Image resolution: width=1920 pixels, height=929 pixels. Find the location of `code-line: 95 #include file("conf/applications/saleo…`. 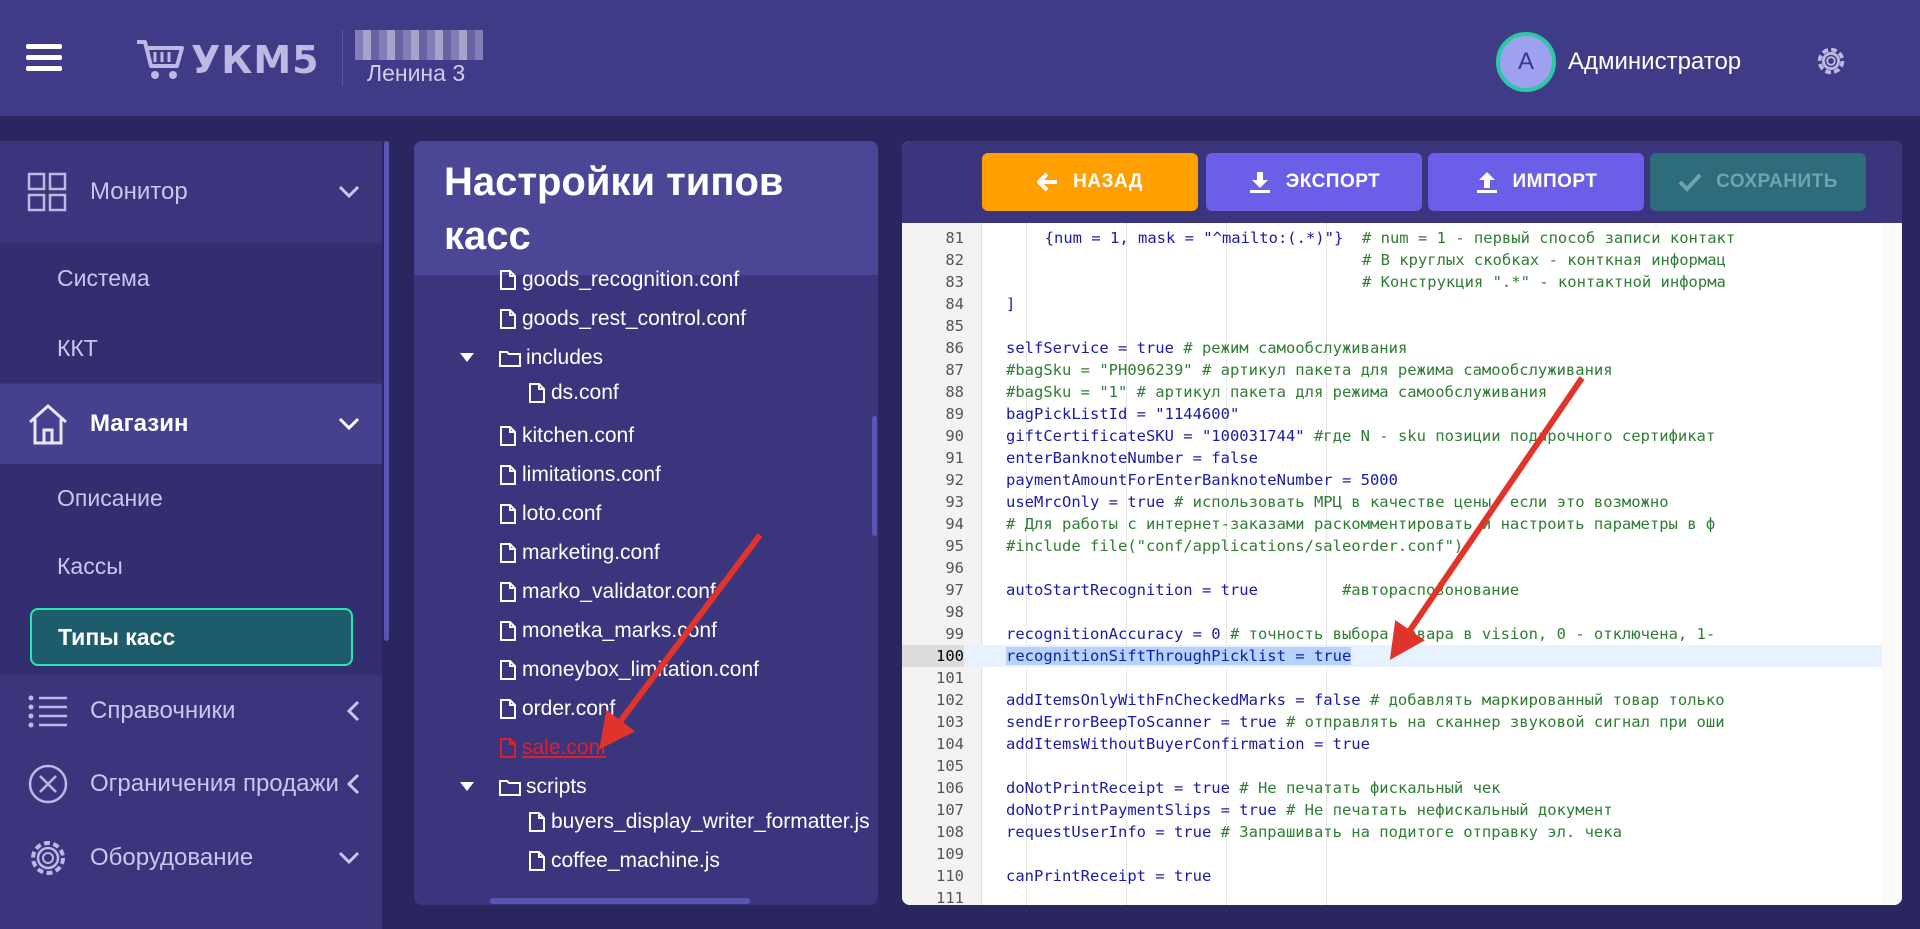

code-line: 95 #include file("conf/applications/saleo… is located at coordinates (1402, 546).